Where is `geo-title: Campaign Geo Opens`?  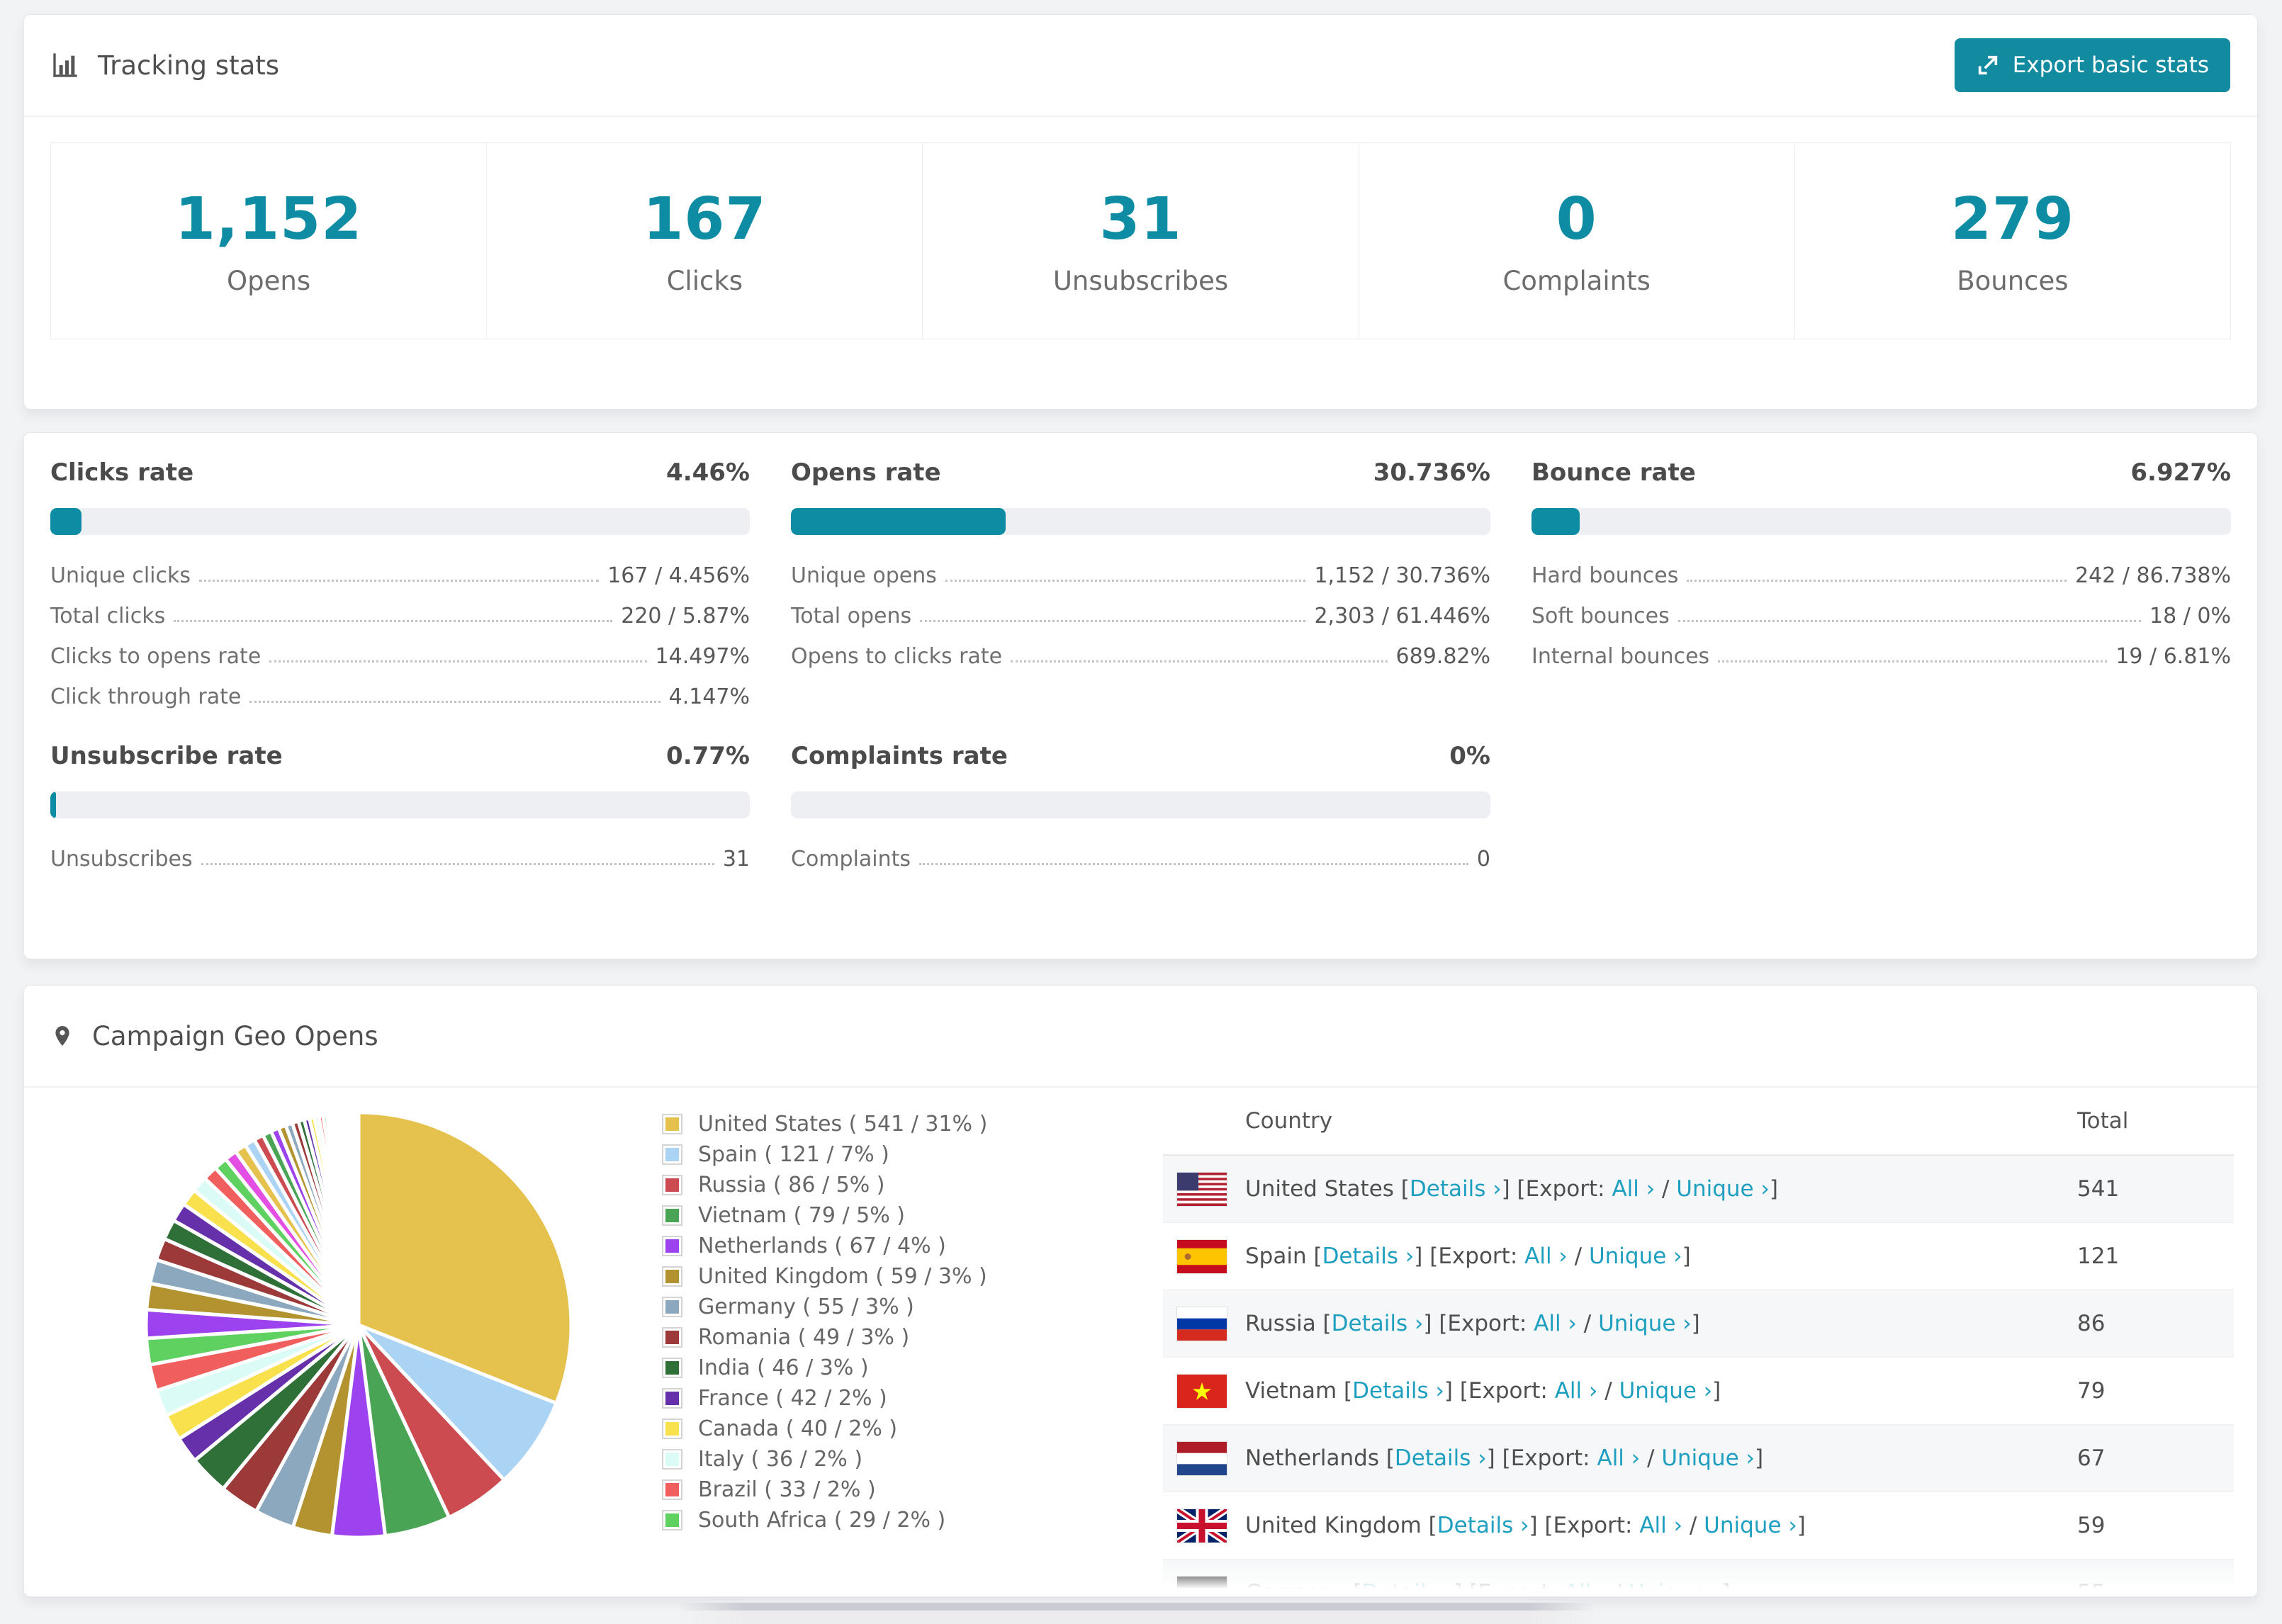
geo-title: Campaign Geo Opens is located at coordinates (235, 1035).